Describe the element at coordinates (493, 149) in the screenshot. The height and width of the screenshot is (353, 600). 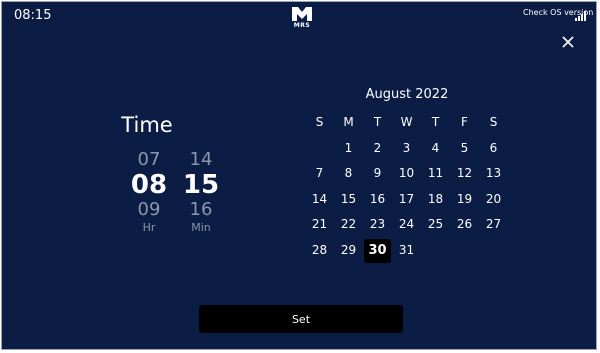
I see `calendar-day: 6` at that location.